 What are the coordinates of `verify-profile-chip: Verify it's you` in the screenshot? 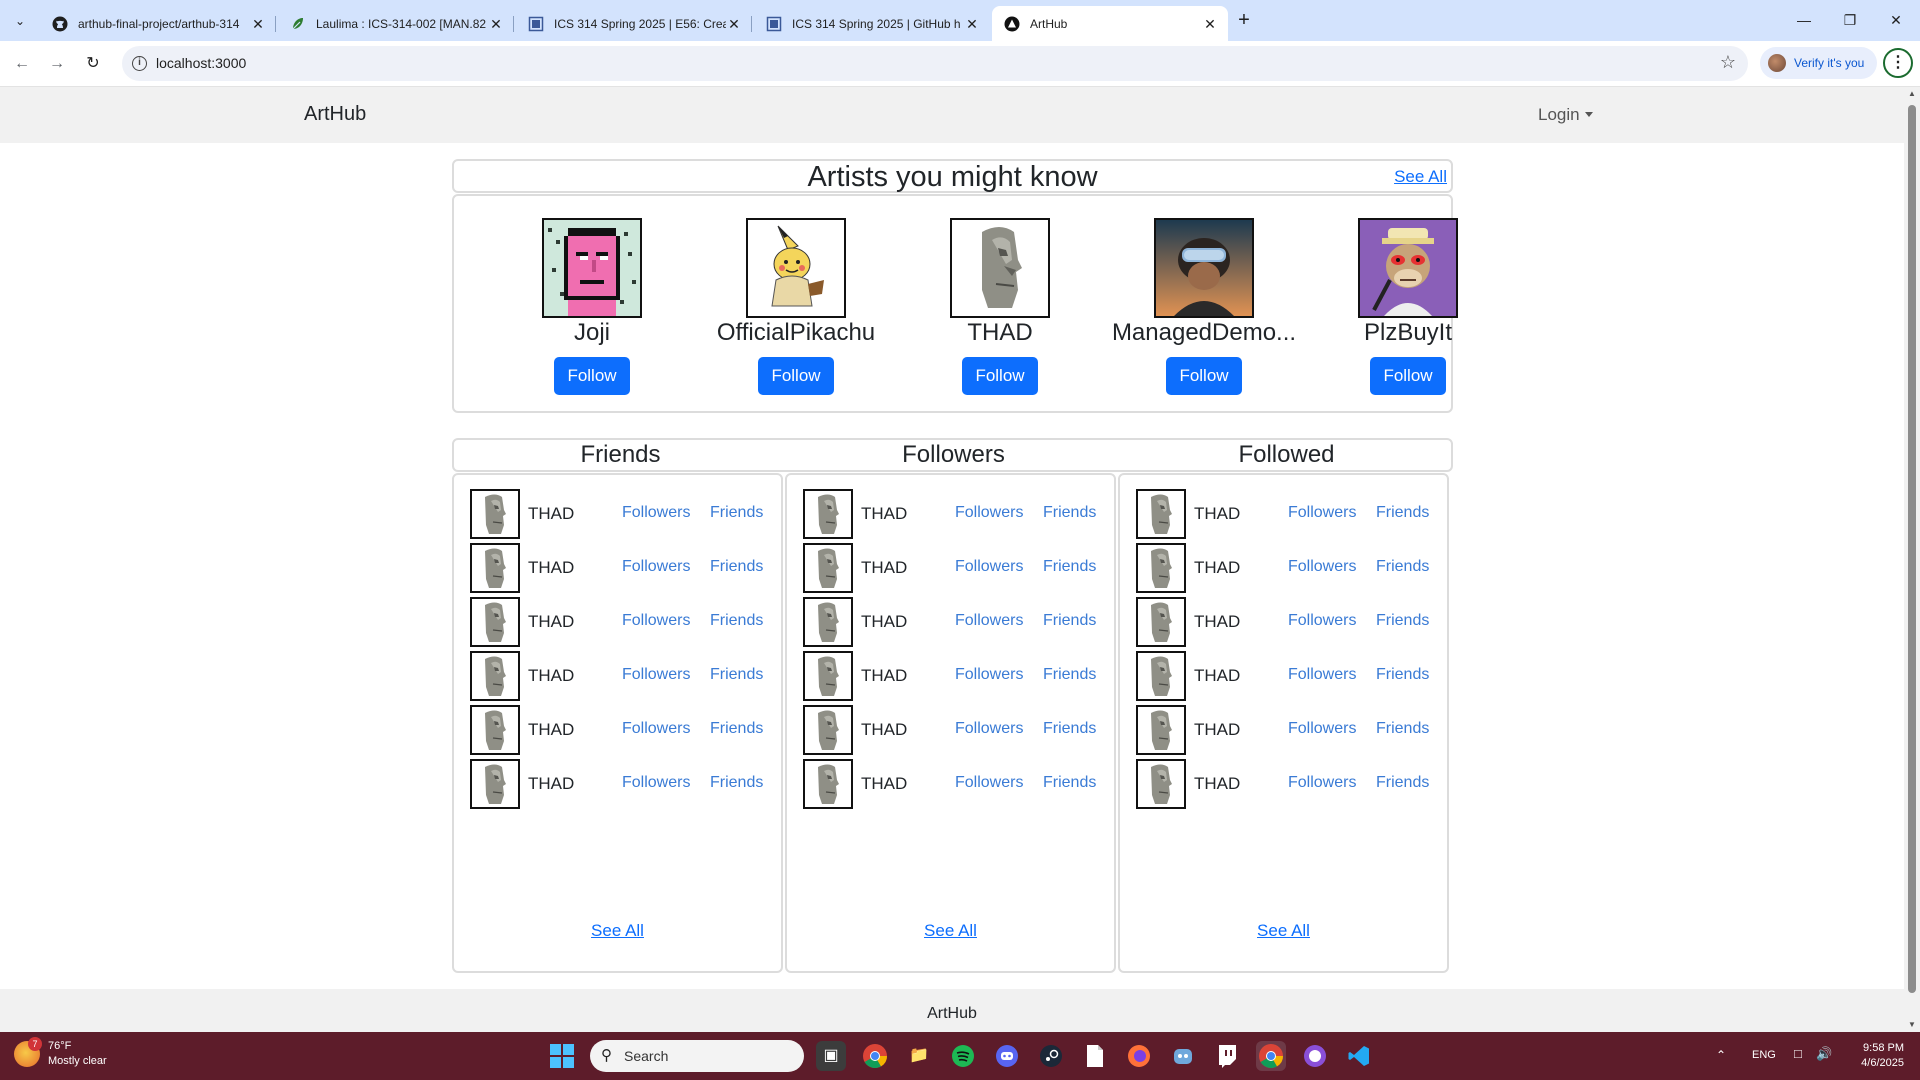 It's located at (1818, 63).